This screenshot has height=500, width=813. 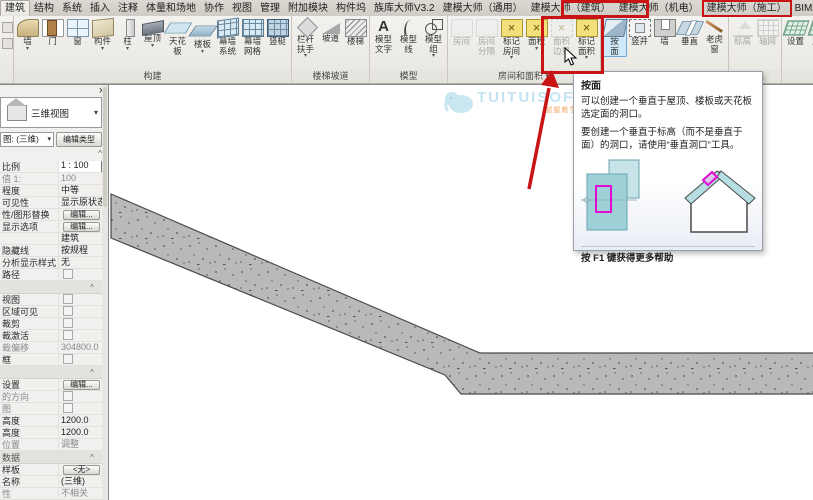 What do you see at coordinates (51, 112) in the screenshot?
I see `type-selector: 三维视图 ▾` at bounding box center [51, 112].